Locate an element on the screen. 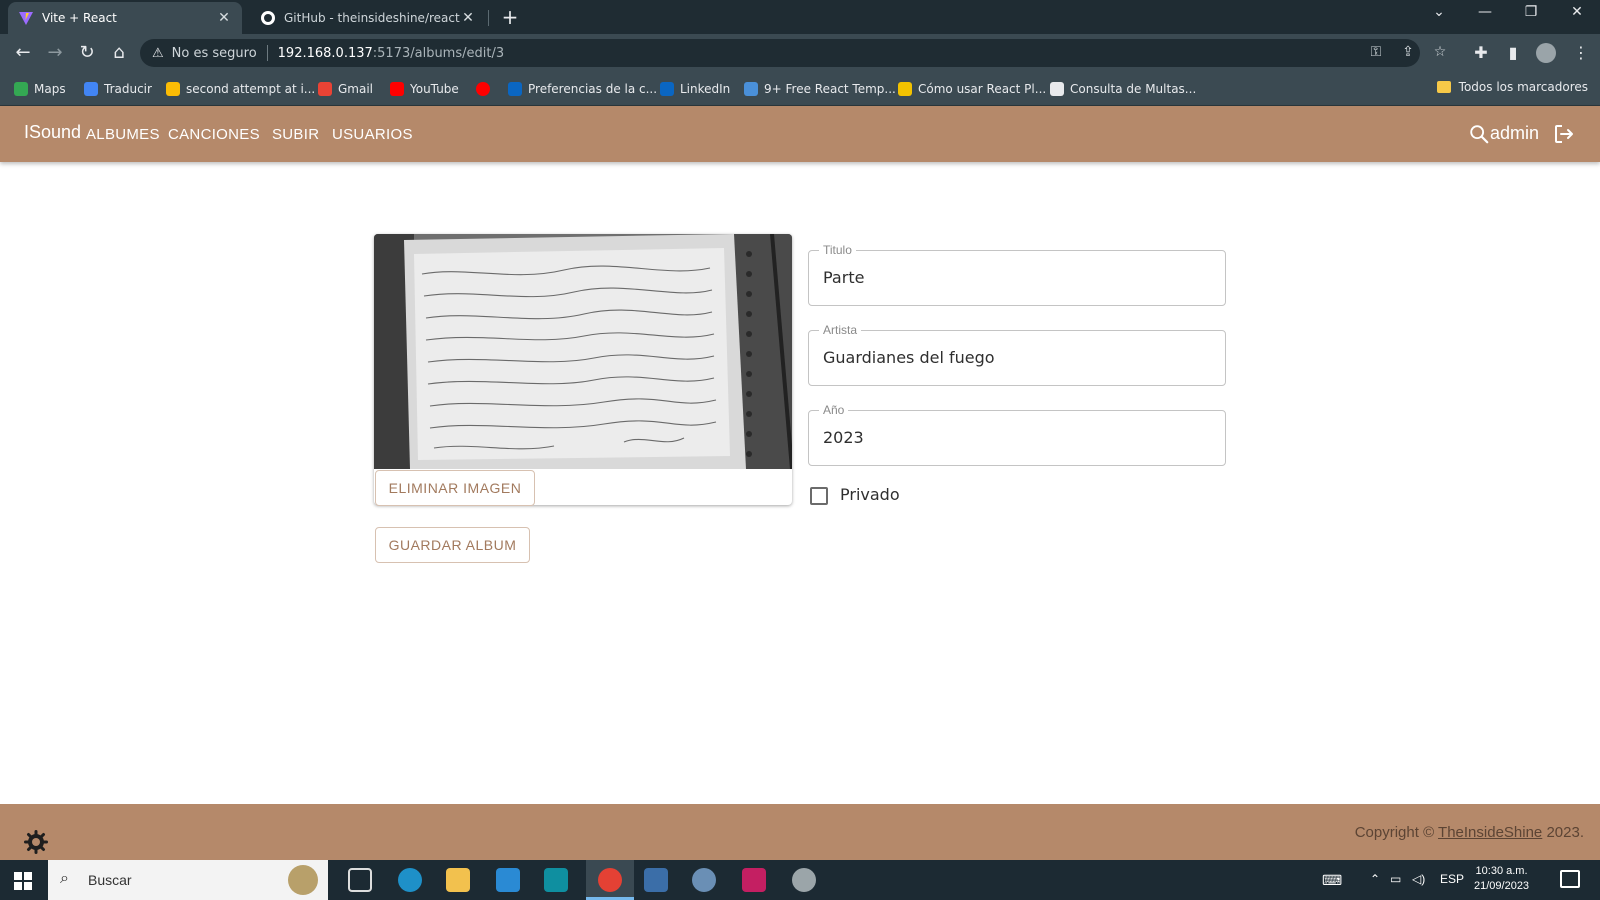 The width and height of the screenshot is (1600, 900). tab-search-icon: ⌄ is located at coordinates (1439, 12).